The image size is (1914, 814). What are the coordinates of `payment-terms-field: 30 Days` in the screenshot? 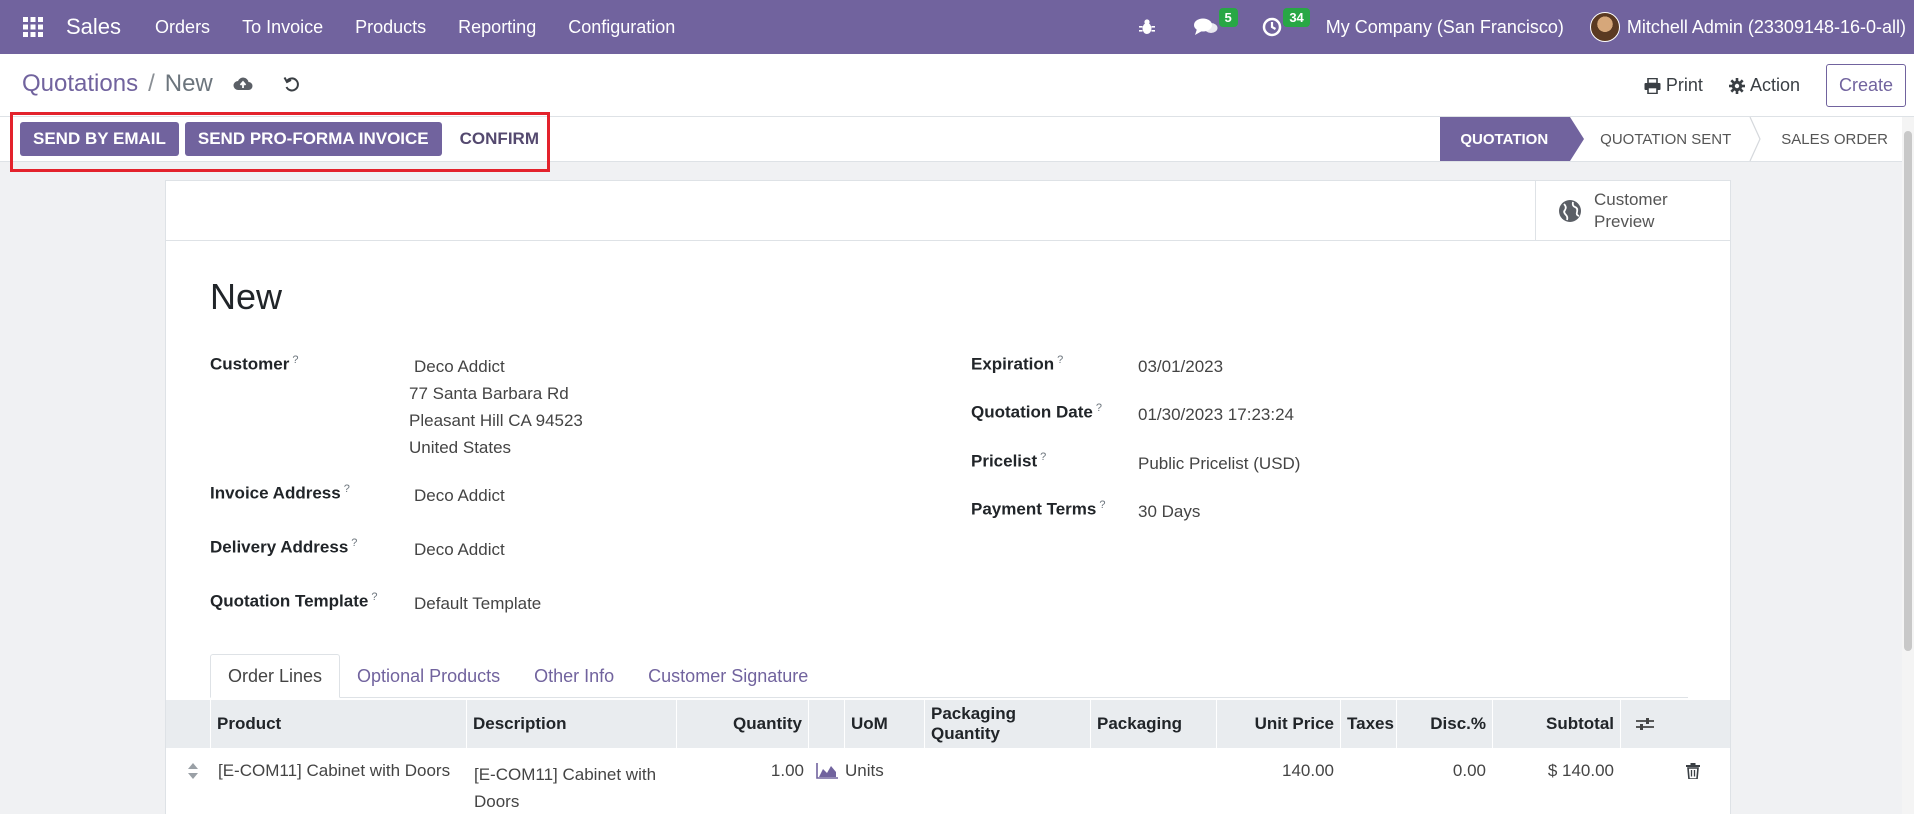 It's located at (1169, 512).